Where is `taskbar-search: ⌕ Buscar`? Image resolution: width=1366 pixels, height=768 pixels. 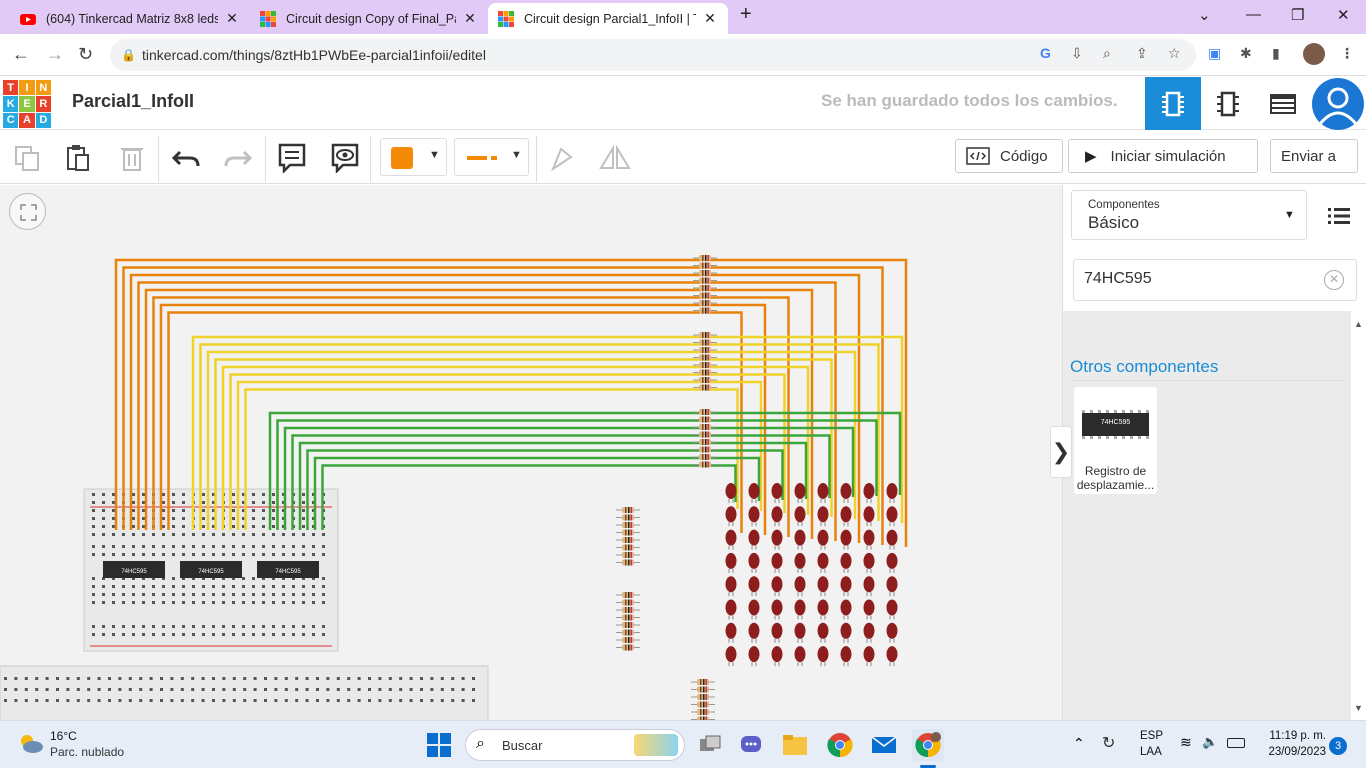
taskbar-search: ⌕ Buscar is located at coordinates (575, 745).